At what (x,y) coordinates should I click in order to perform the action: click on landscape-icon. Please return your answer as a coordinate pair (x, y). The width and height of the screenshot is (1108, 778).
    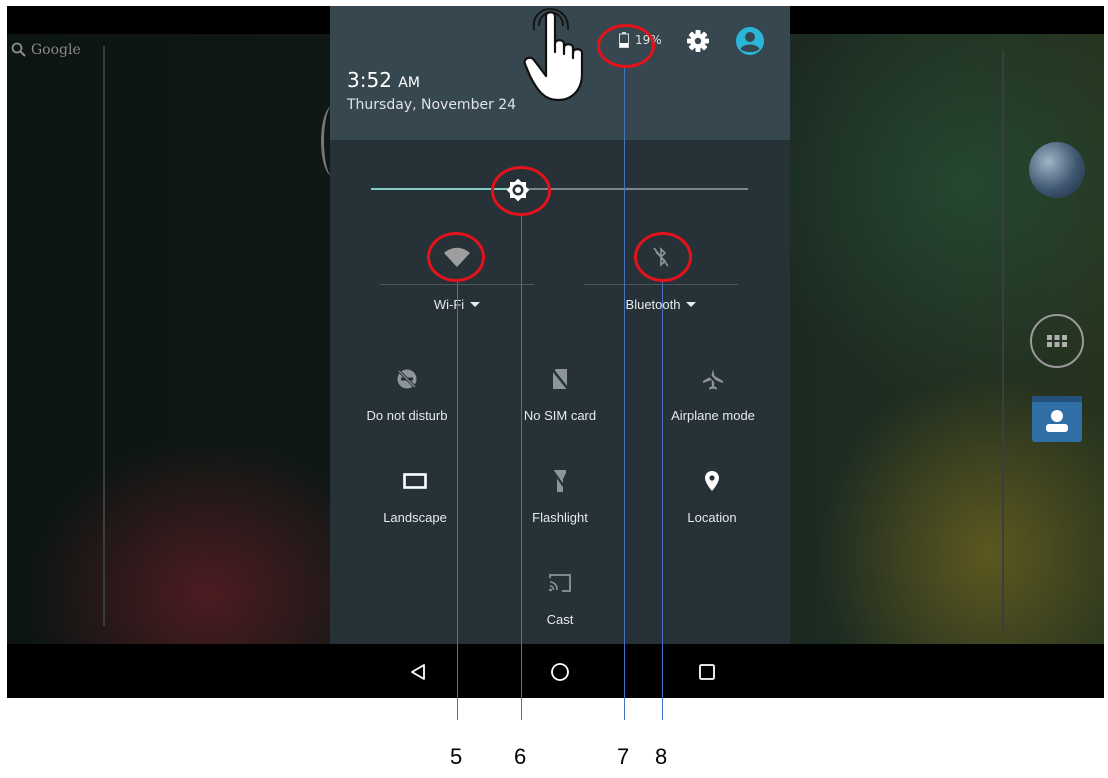
    Looking at the image, I should click on (415, 481).